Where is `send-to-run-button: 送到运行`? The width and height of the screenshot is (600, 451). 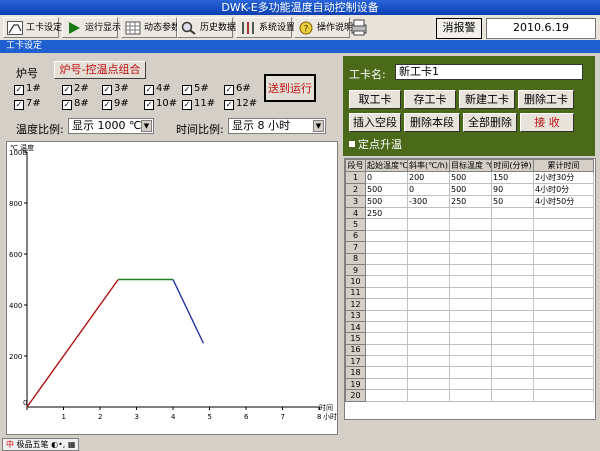
send-to-run-button: 送到运行 is located at coordinates (290, 88).